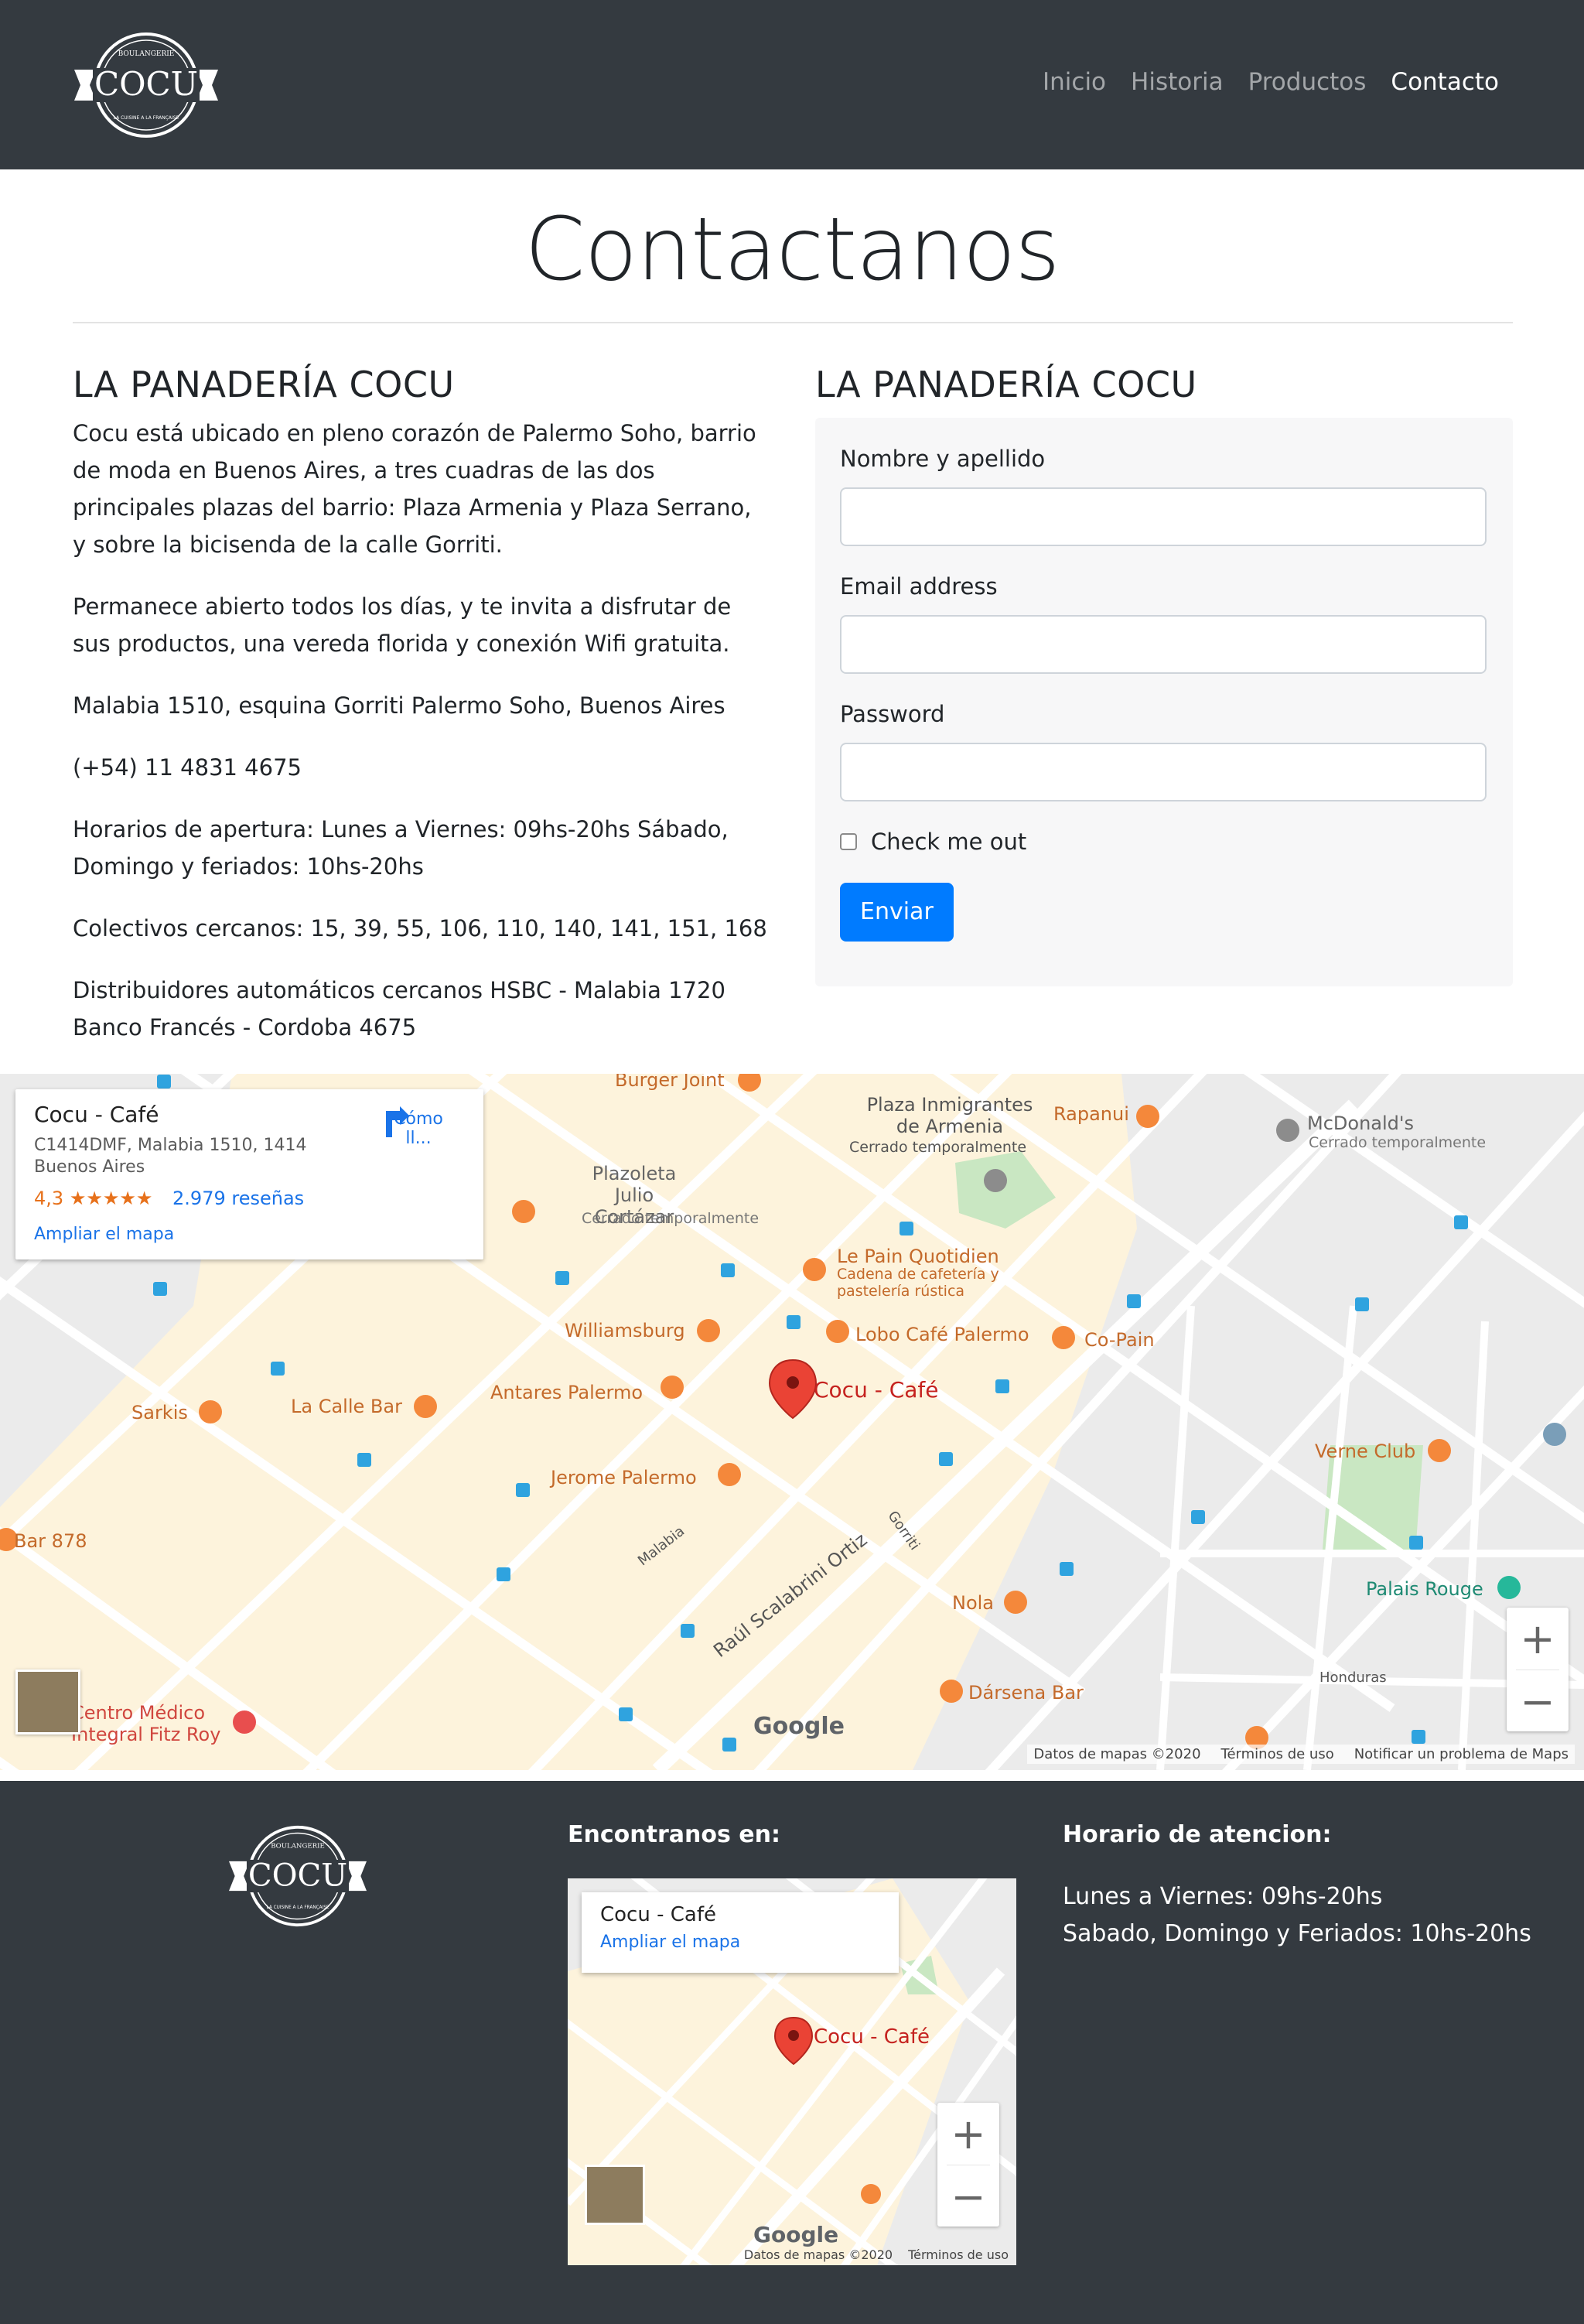  I want to click on google-logo: Google, so click(799, 1726).